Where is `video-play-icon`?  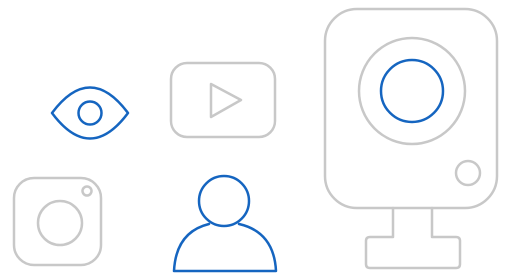
video-play-icon is located at coordinates (223, 100).